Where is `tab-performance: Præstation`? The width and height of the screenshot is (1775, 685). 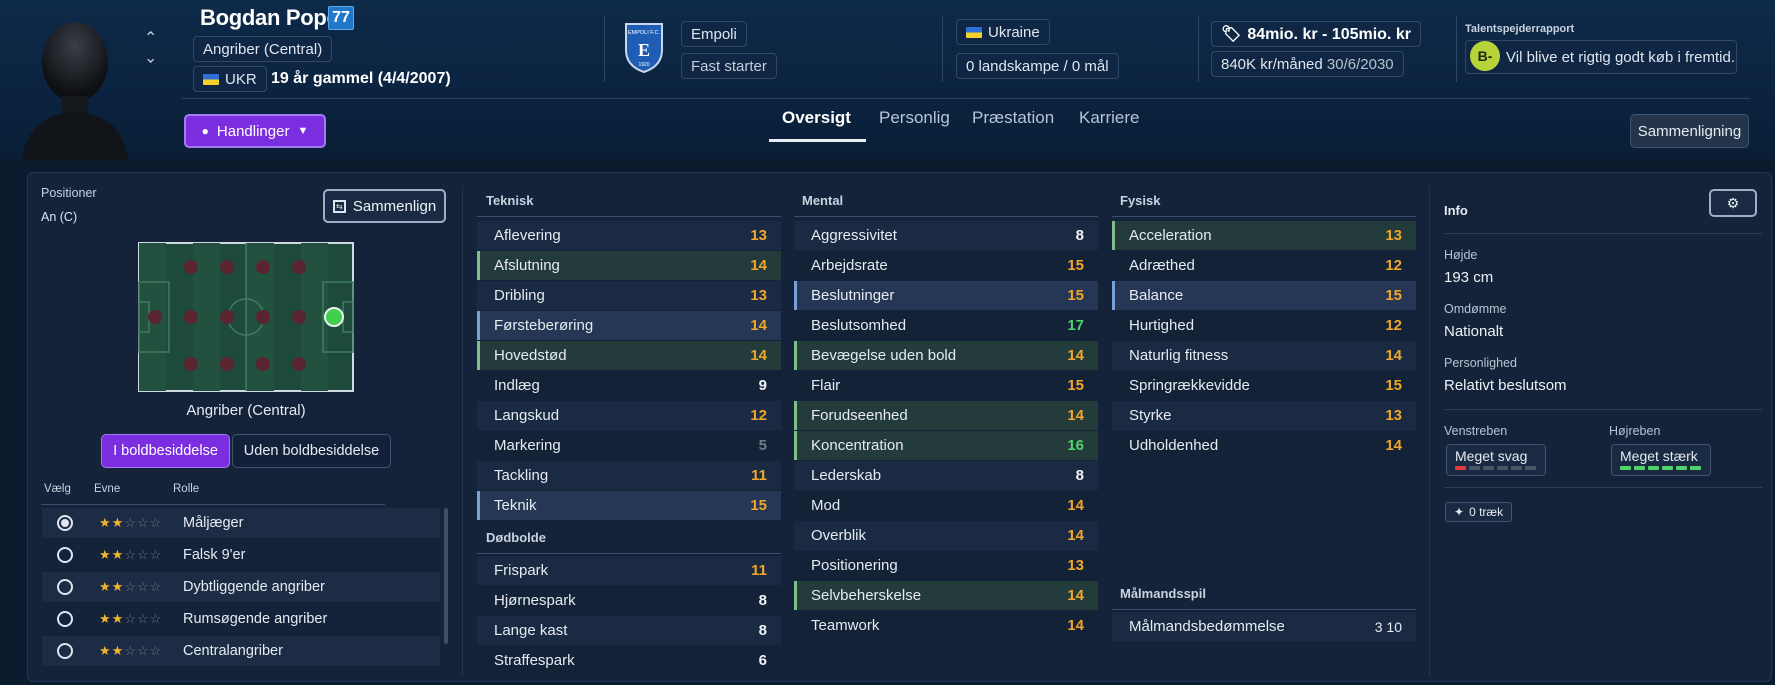 tab-performance: Præstation is located at coordinates (1013, 118).